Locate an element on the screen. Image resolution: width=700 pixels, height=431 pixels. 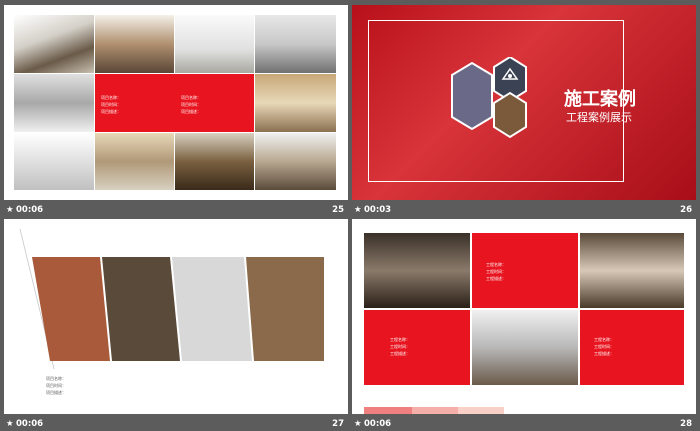
slide-title: 施工案例 is located at coordinates (600, 99).